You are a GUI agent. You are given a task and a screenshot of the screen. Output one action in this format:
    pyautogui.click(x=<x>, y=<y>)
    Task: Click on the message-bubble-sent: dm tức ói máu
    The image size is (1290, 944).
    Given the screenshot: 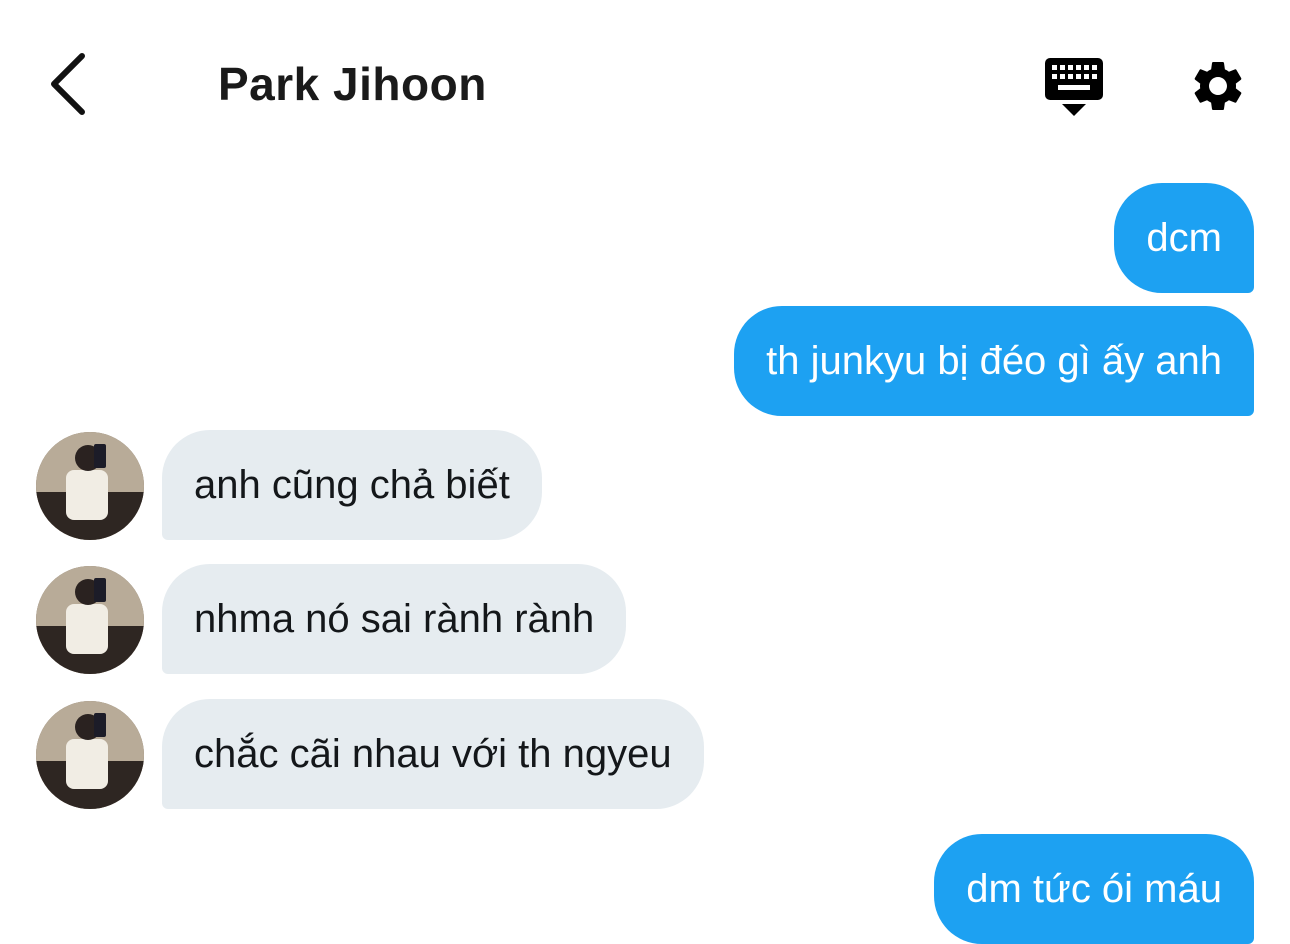 What is the action you would take?
    pyautogui.click(x=1094, y=889)
    